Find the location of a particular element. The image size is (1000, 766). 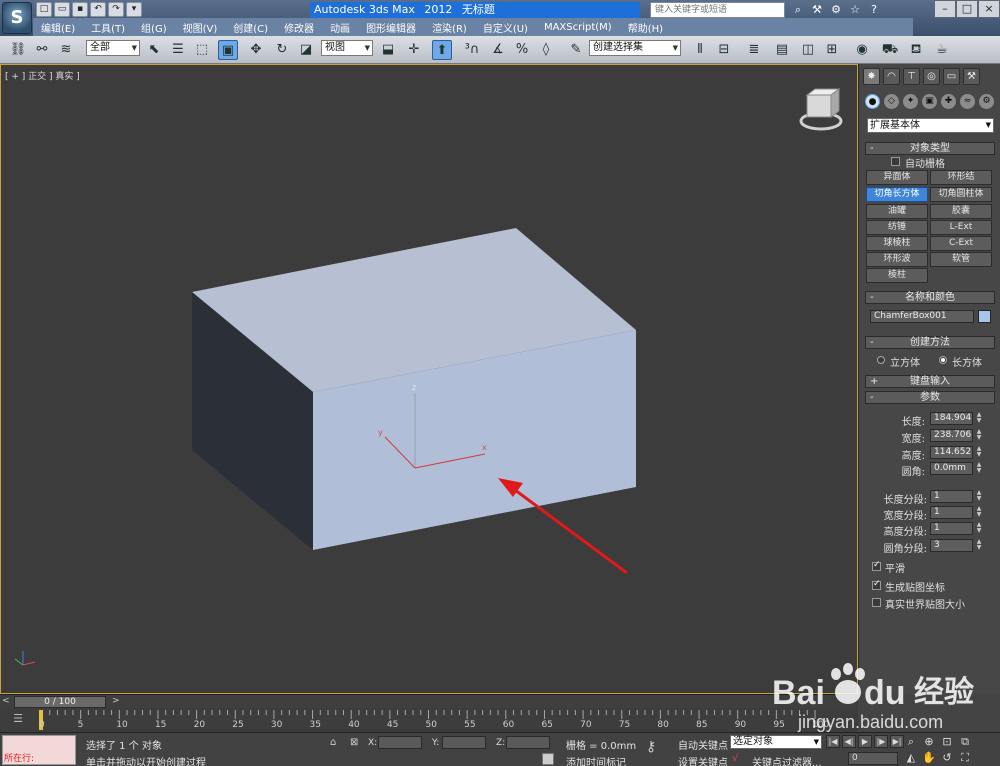

wrench-icon: ⚒ is located at coordinates (817, 9).